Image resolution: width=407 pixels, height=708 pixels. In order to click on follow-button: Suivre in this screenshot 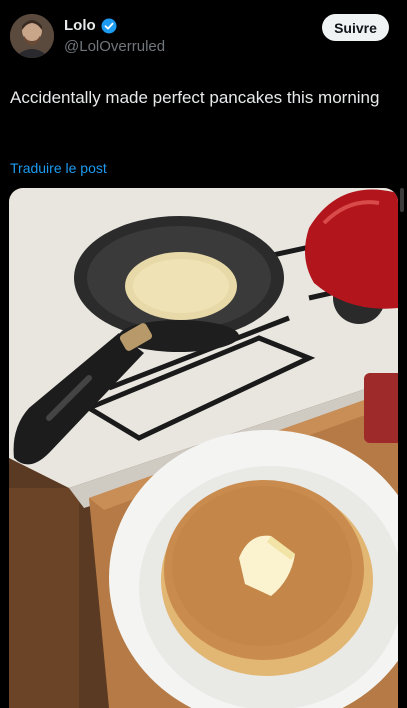, I will do `click(355, 27)`.